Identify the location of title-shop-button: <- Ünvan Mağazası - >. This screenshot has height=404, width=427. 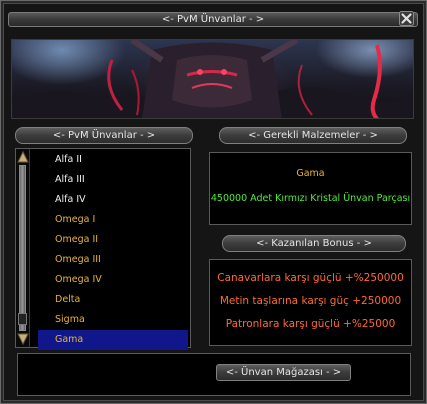
(283, 372).